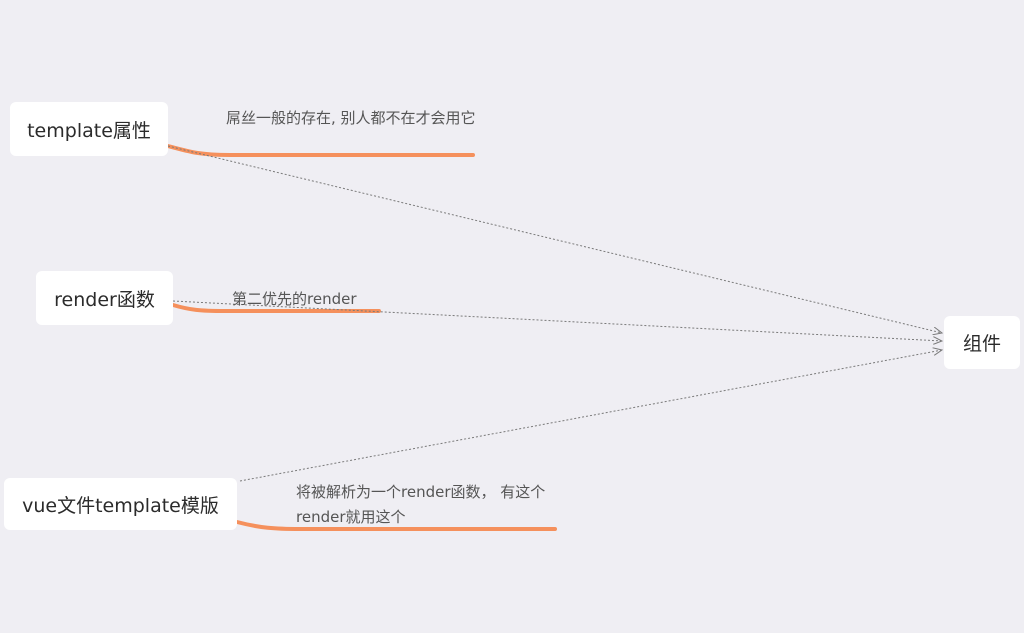  Describe the element at coordinates (89, 129) in the screenshot. I see `node-template-attribute: template属性` at that location.